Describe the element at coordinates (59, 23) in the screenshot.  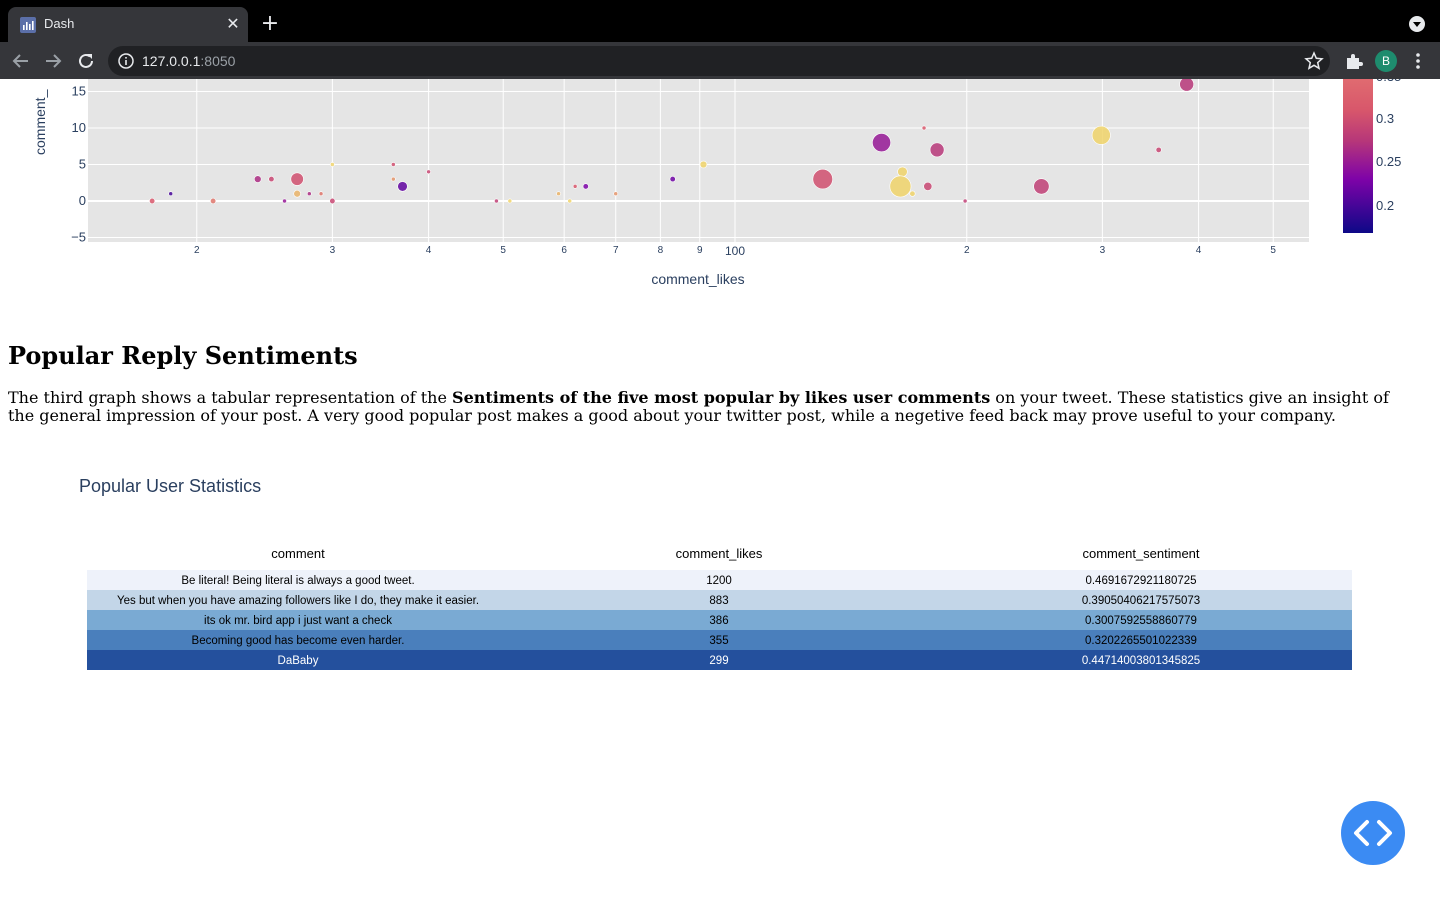
I see `tab-title: Dash` at that location.